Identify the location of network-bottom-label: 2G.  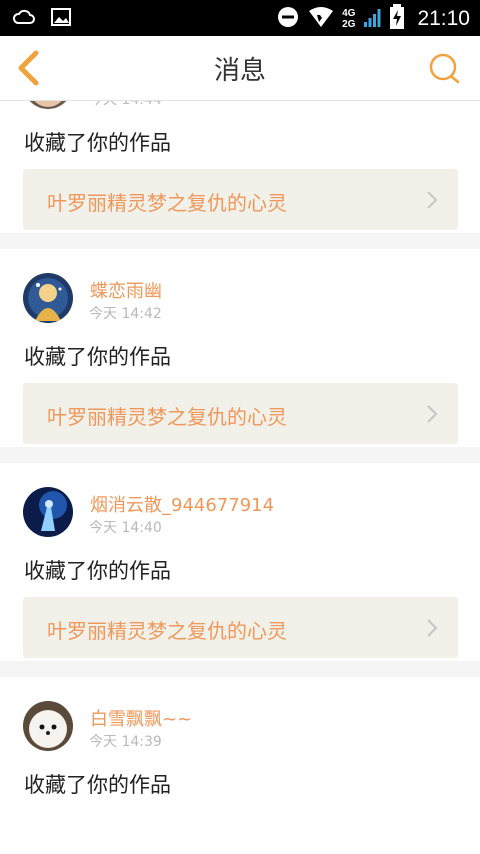
(349, 24).